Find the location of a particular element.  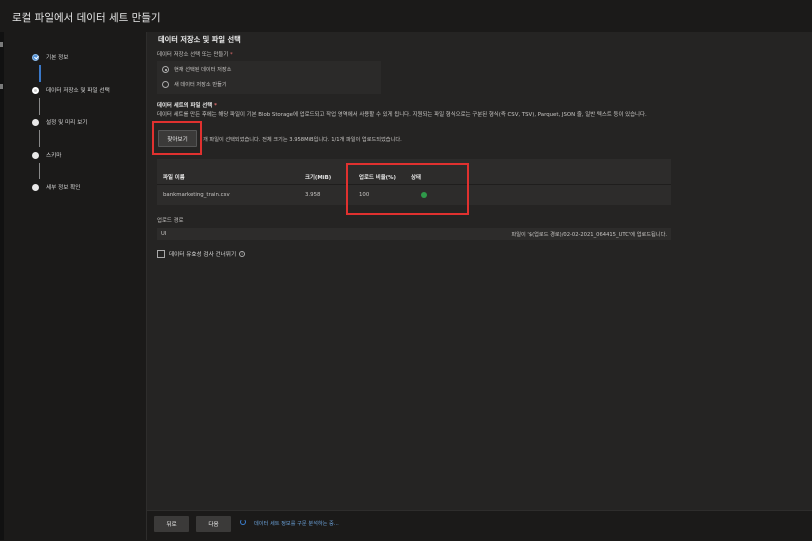

step-current-icon is located at coordinates (35, 90).